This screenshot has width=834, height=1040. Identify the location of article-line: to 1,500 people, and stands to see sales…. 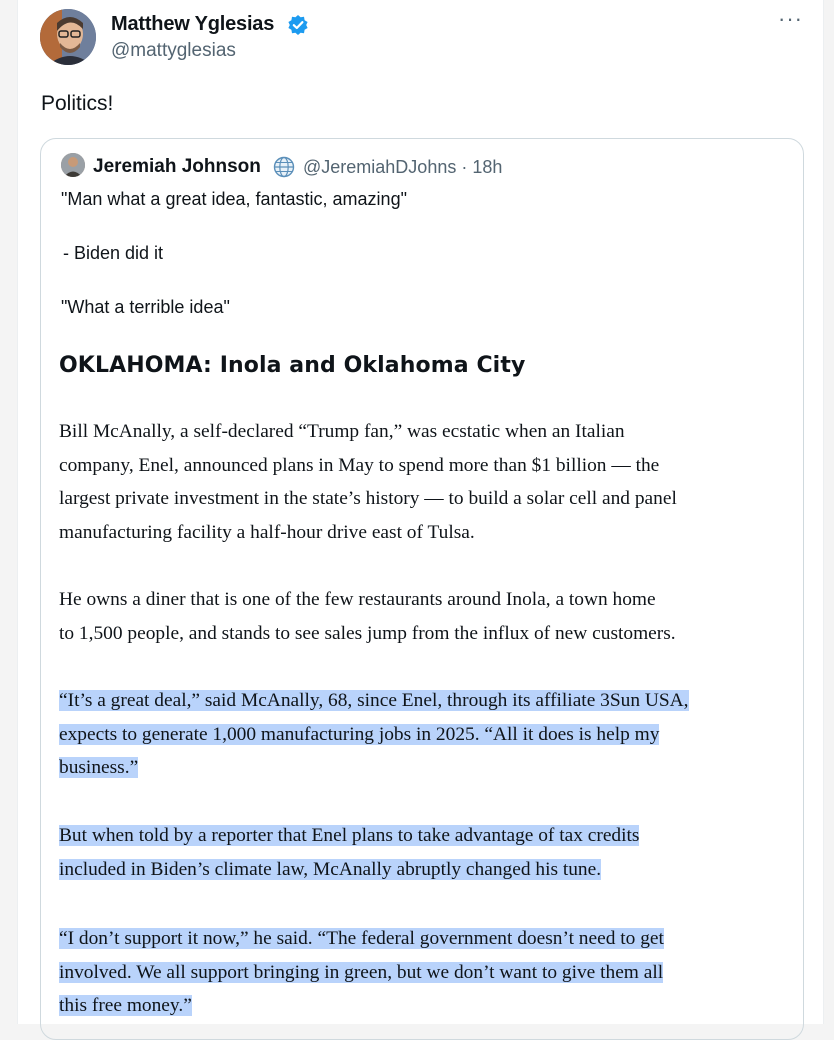
(367, 633).